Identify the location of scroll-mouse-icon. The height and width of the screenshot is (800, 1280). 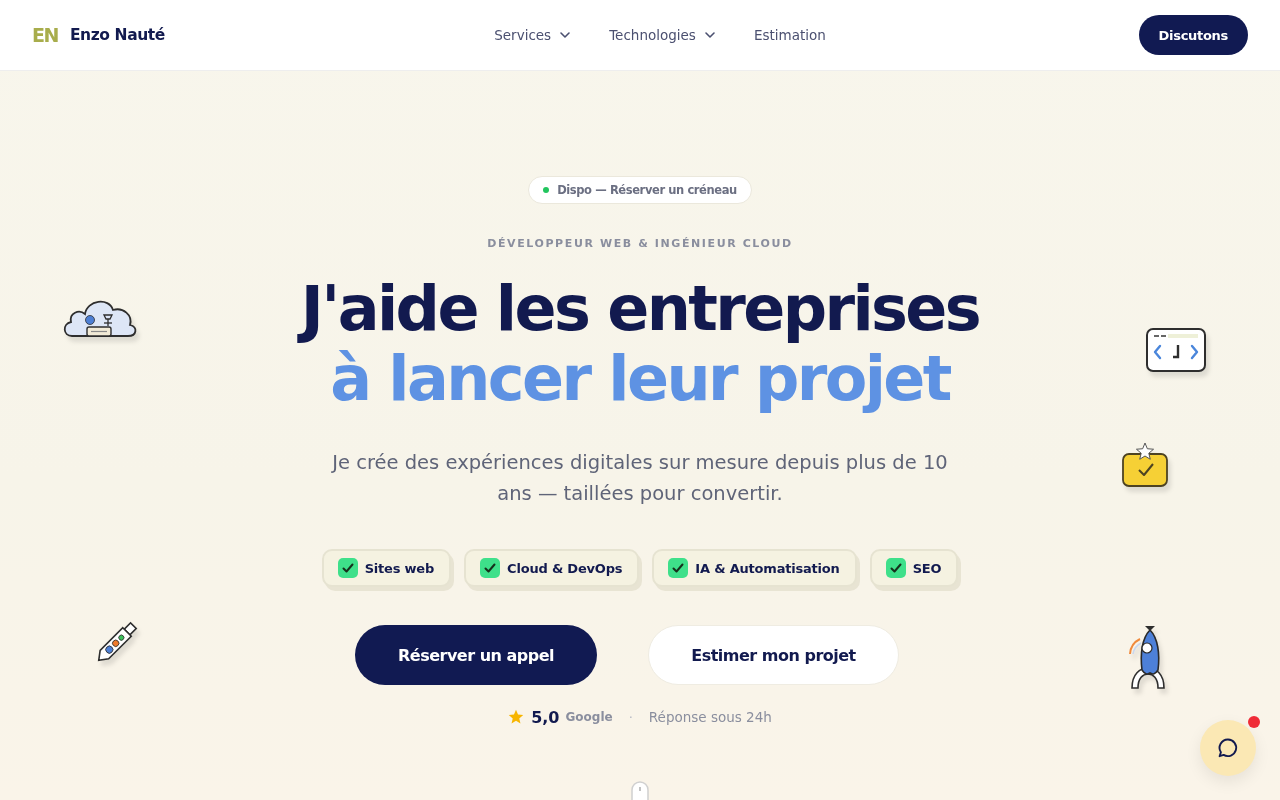
(640, 790).